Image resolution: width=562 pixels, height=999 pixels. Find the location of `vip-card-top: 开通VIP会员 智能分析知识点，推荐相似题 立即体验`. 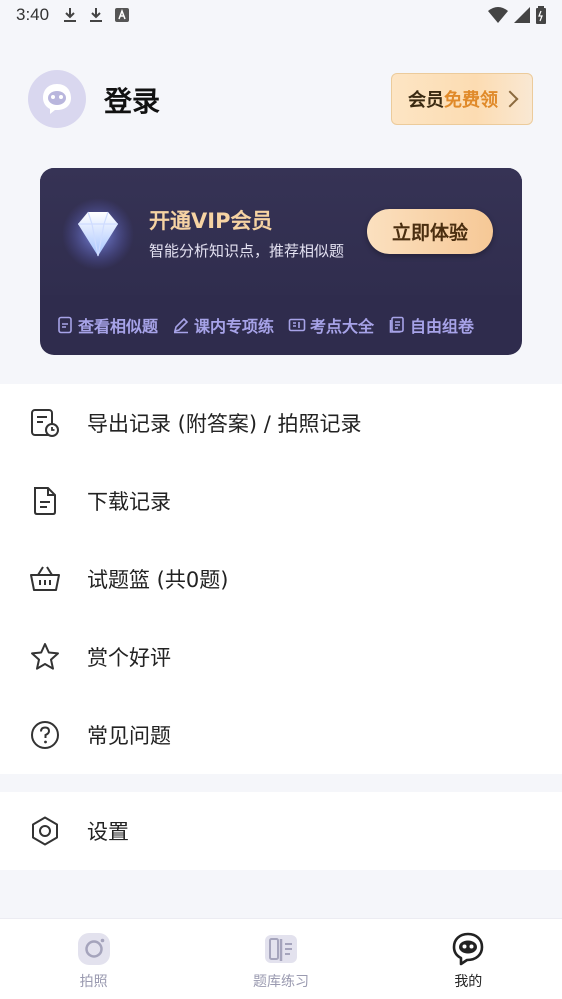

vip-card-top: 开通VIP会员 智能分析知识点，推荐相似题 立即体验 is located at coordinates (281, 231).